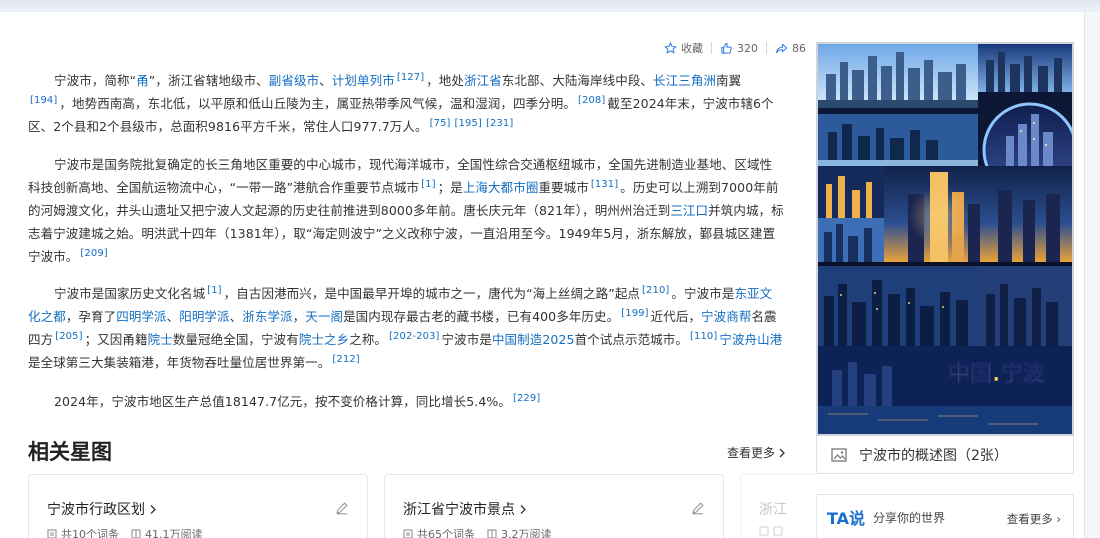 The height and width of the screenshot is (538, 1100). I want to click on citation: [208], so click(591, 100).